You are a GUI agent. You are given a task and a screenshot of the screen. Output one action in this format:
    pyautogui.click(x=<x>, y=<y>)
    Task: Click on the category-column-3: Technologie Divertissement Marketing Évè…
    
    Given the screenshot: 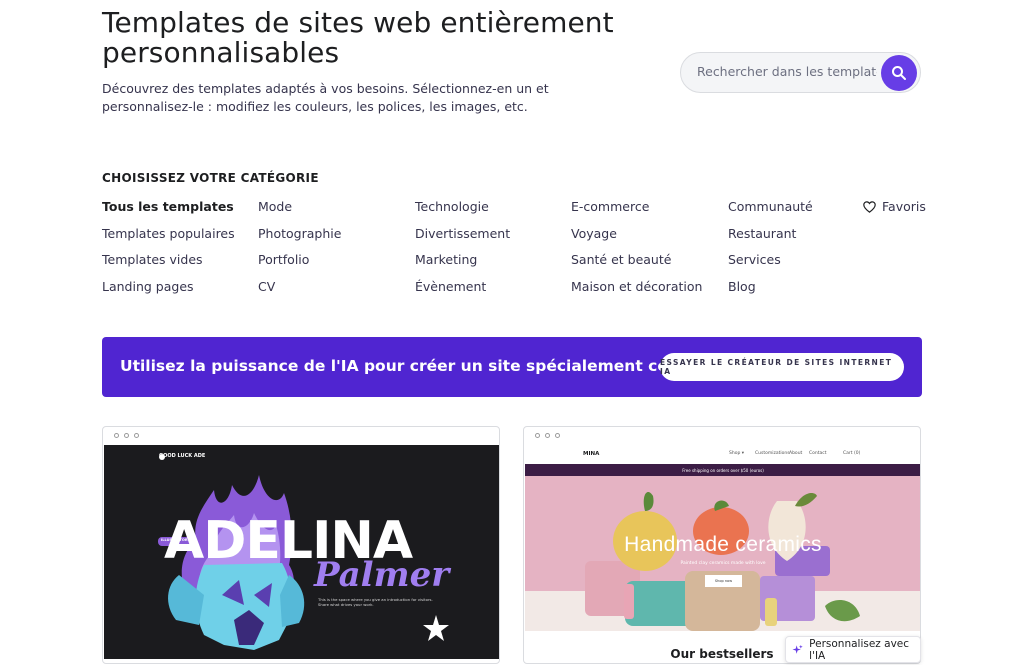 What is the action you would take?
    pyautogui.click(x=462, y=252)
    